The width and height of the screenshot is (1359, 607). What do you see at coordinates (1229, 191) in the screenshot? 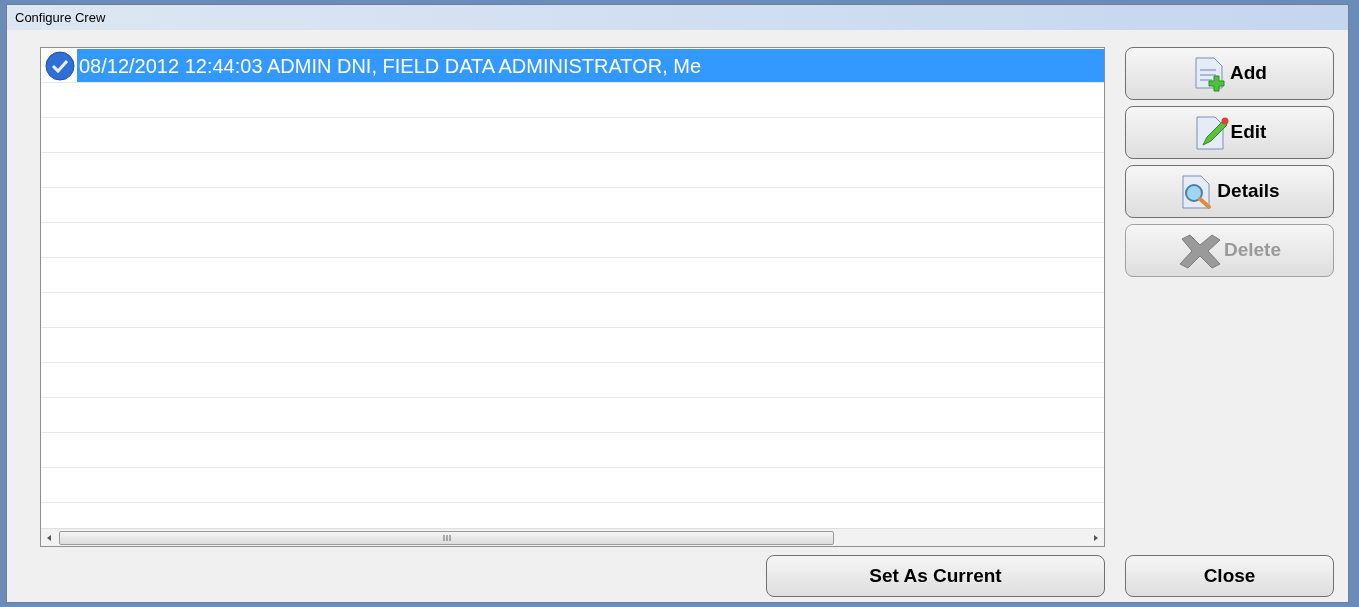
I see `details-button: Details` at bounding box center [1229, 191].